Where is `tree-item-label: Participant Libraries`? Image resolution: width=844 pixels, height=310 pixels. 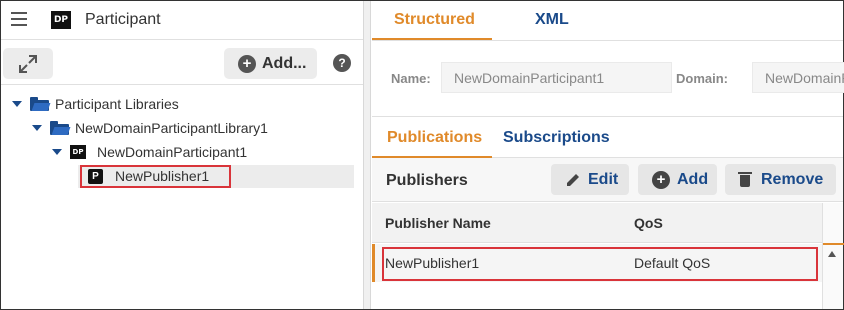
tree-item-label: Participant Libraries is located at coordinates (117, 104).